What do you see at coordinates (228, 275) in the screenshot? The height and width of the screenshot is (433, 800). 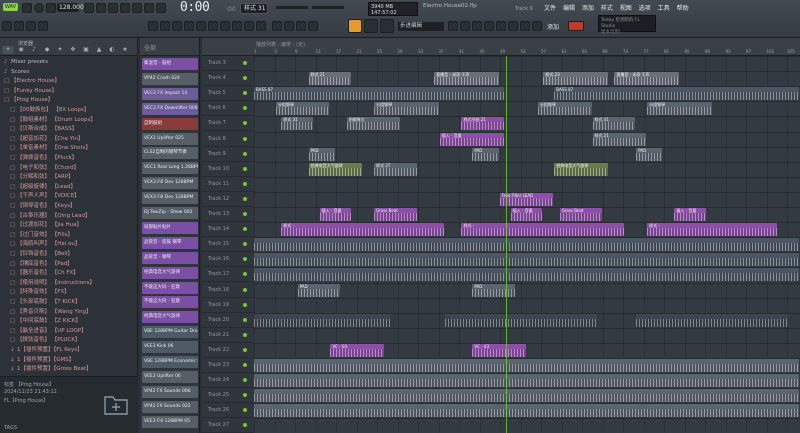 I see `track-header: Track 17` at bounding box center [228, 275].